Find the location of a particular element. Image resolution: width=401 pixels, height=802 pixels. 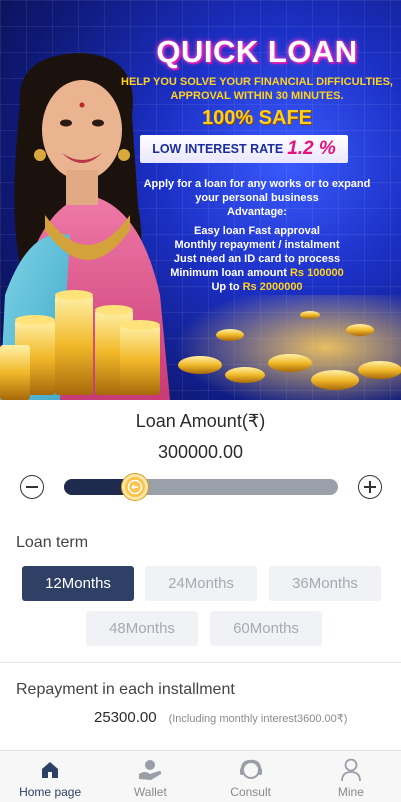

nav-item-home: Home page is located at coordinates (50, 776).